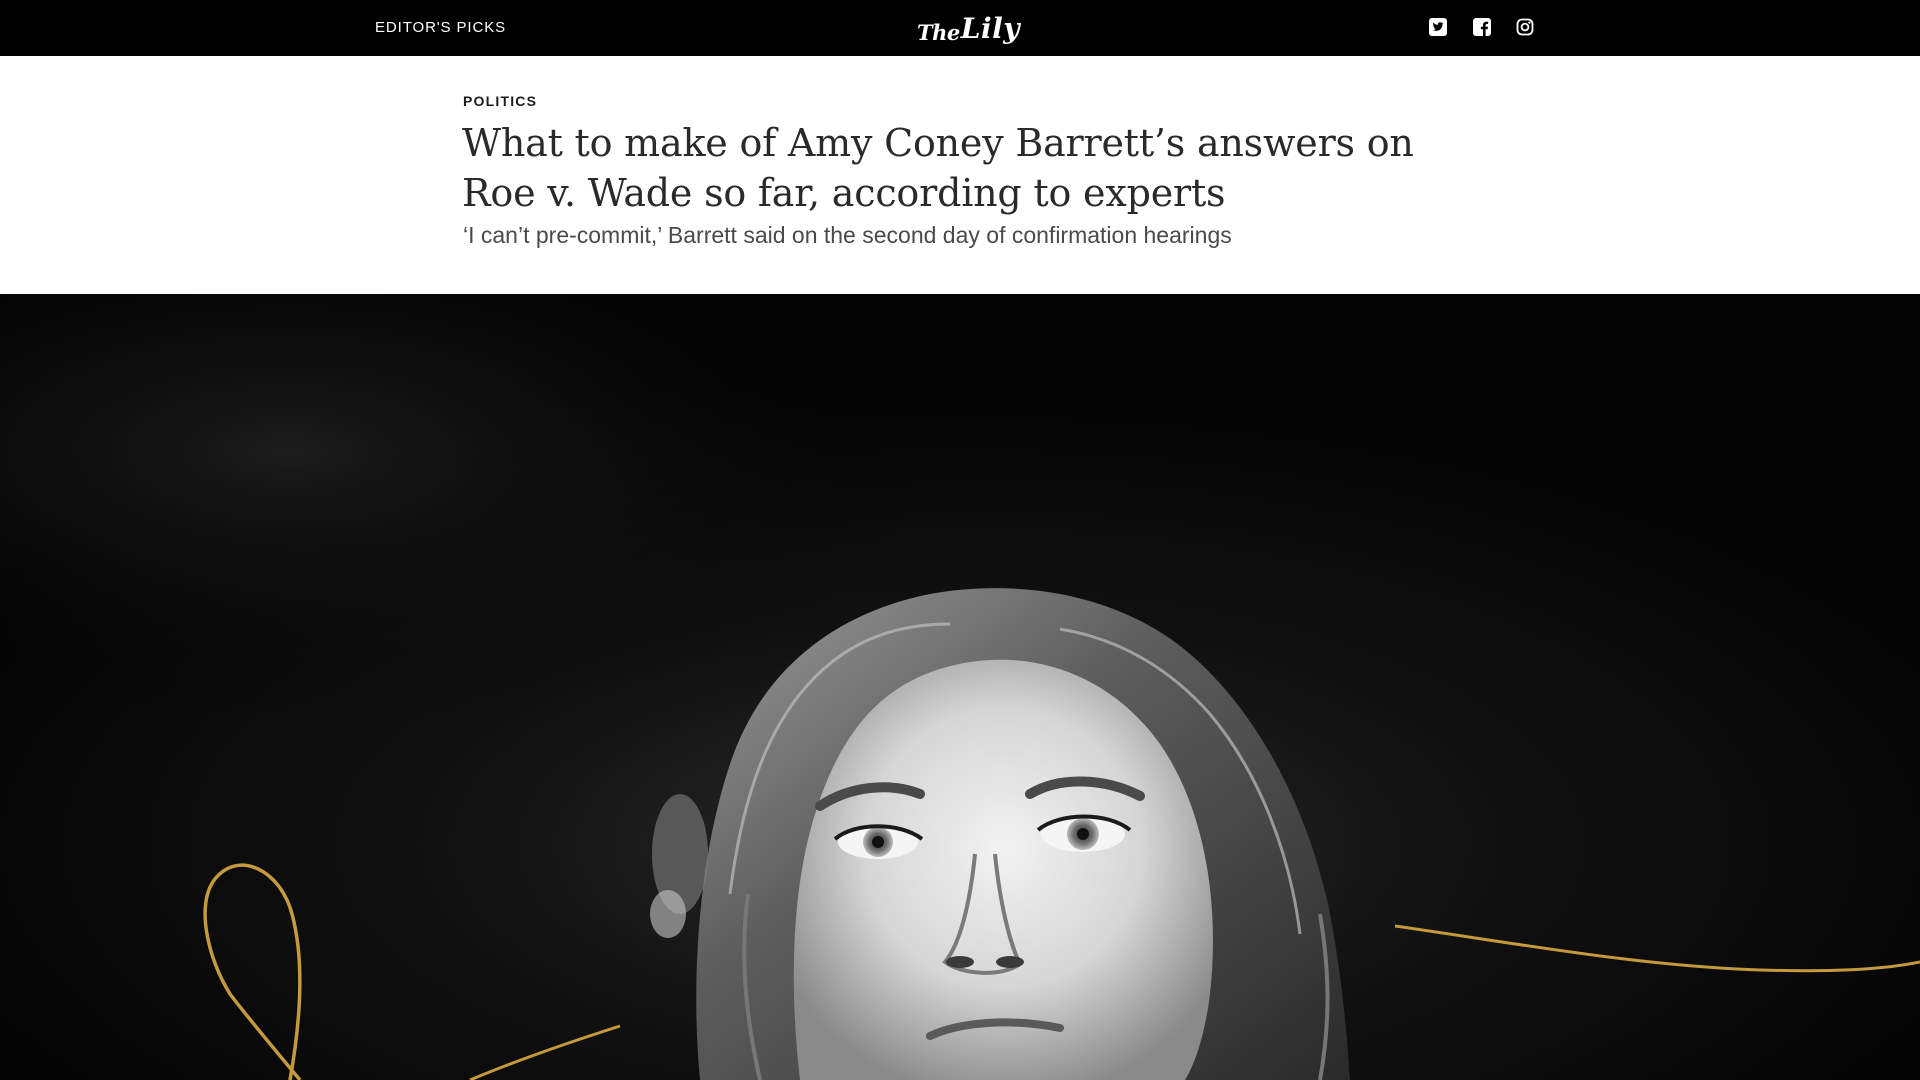  I want to click on logo-the-text: The, so click(938, 32).